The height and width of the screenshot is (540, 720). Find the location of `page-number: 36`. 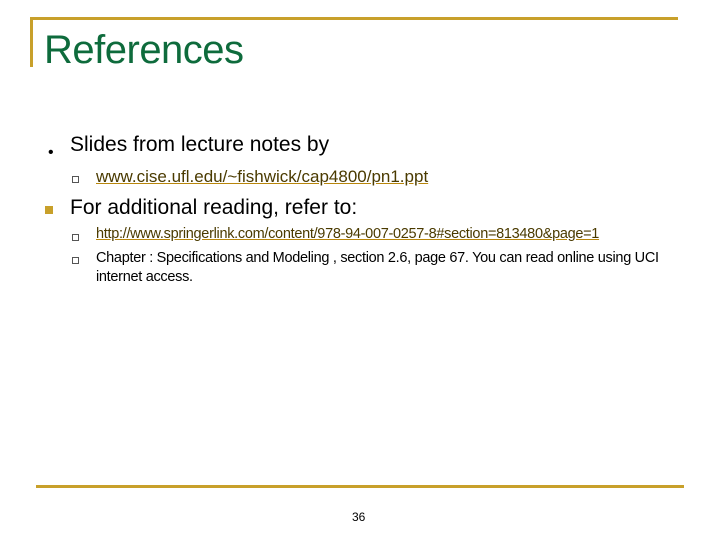

page-number: 36 is located at coordinates (359, 517).